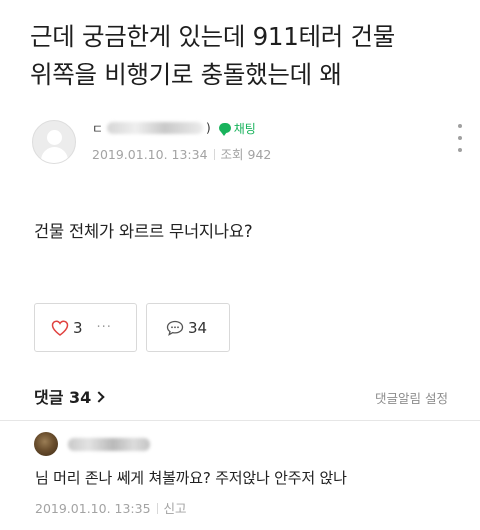 The width and height of the screenshot is (480, 530). I want to click on post-content: 건물 전체가 와르르 무너지나요?, so click(143, 231).